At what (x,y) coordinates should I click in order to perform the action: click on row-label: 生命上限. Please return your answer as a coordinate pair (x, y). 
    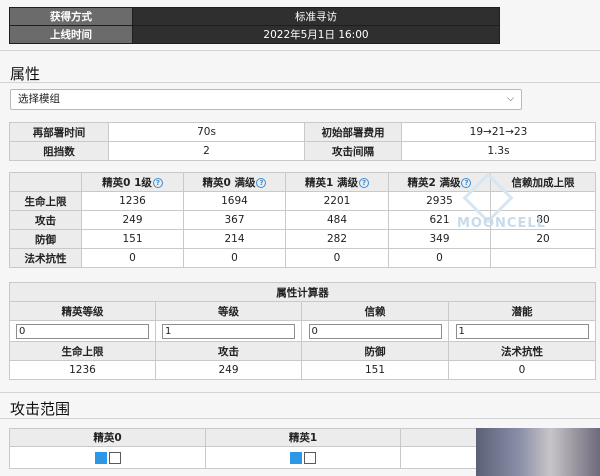
    Looking at the image, I should click on (45, 201).